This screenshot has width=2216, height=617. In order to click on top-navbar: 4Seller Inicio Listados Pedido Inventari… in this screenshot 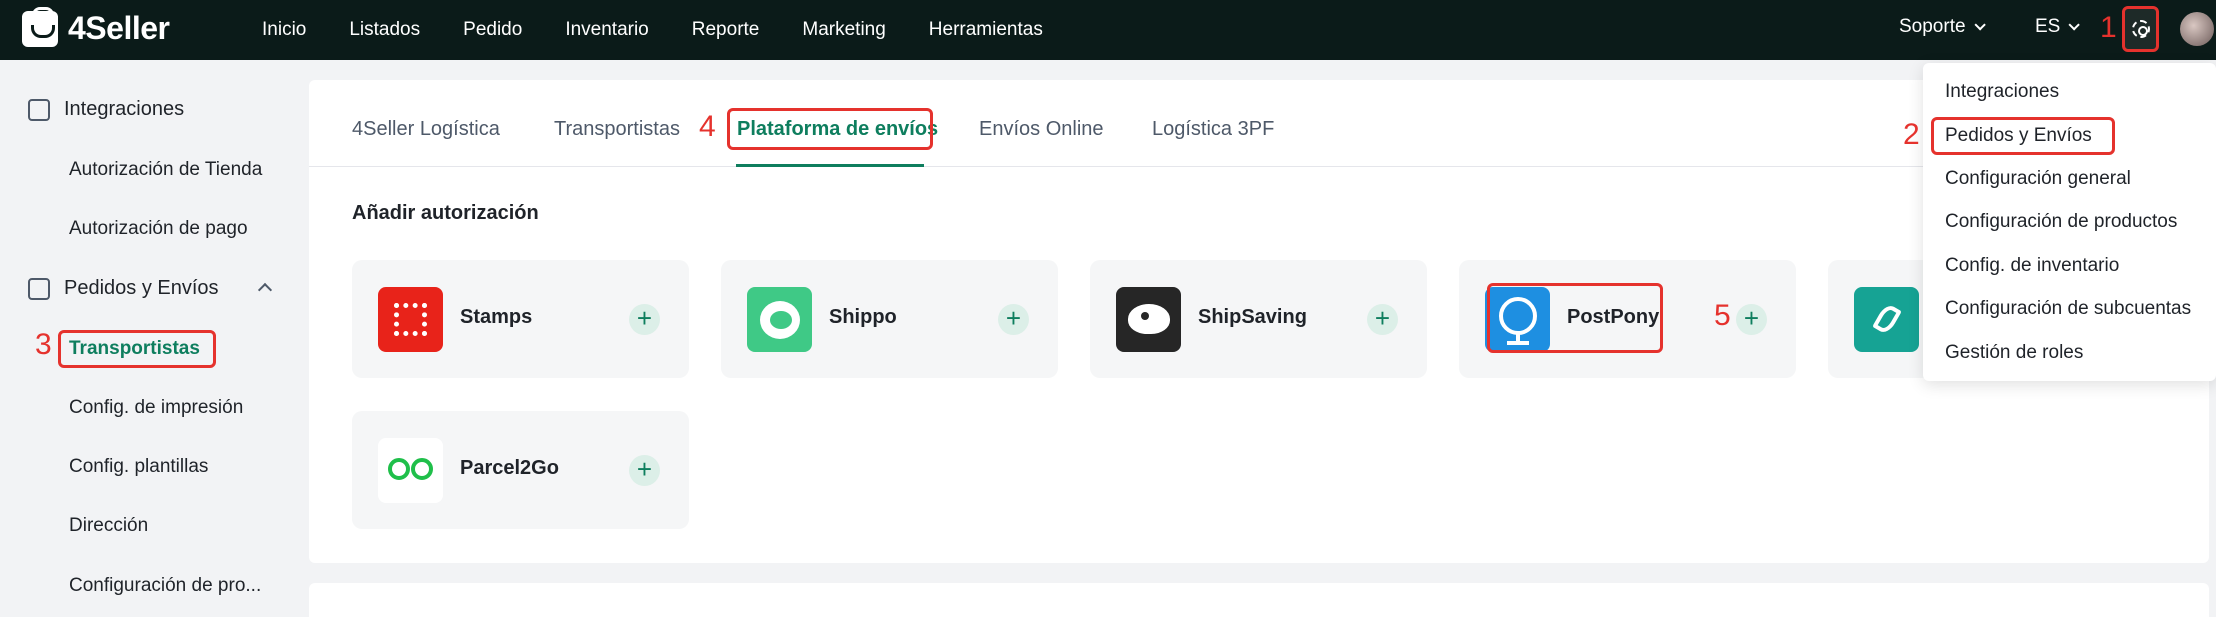, I will do `click(1108, 30)`.